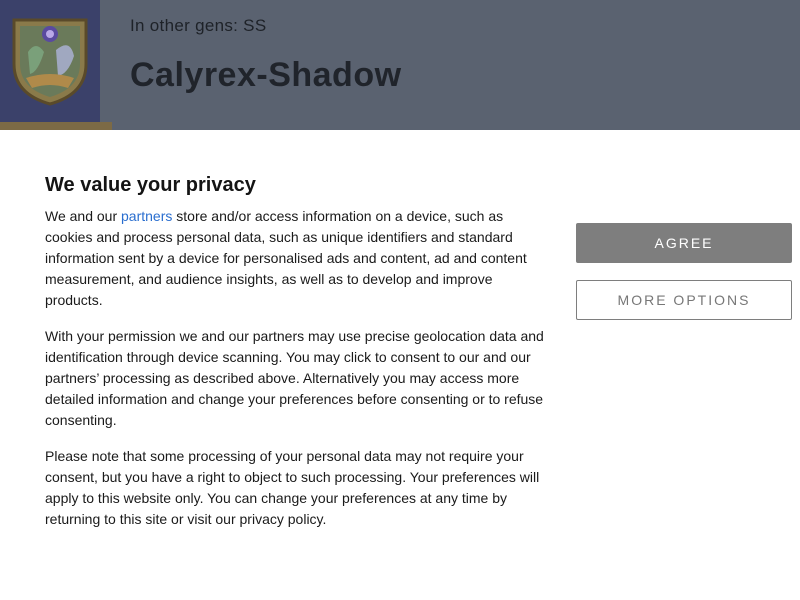 This screenshot has width=800, height=600. Describe the element at coordinates (146, 216) in the screenshot. I see `partners-link: partners` at that location.